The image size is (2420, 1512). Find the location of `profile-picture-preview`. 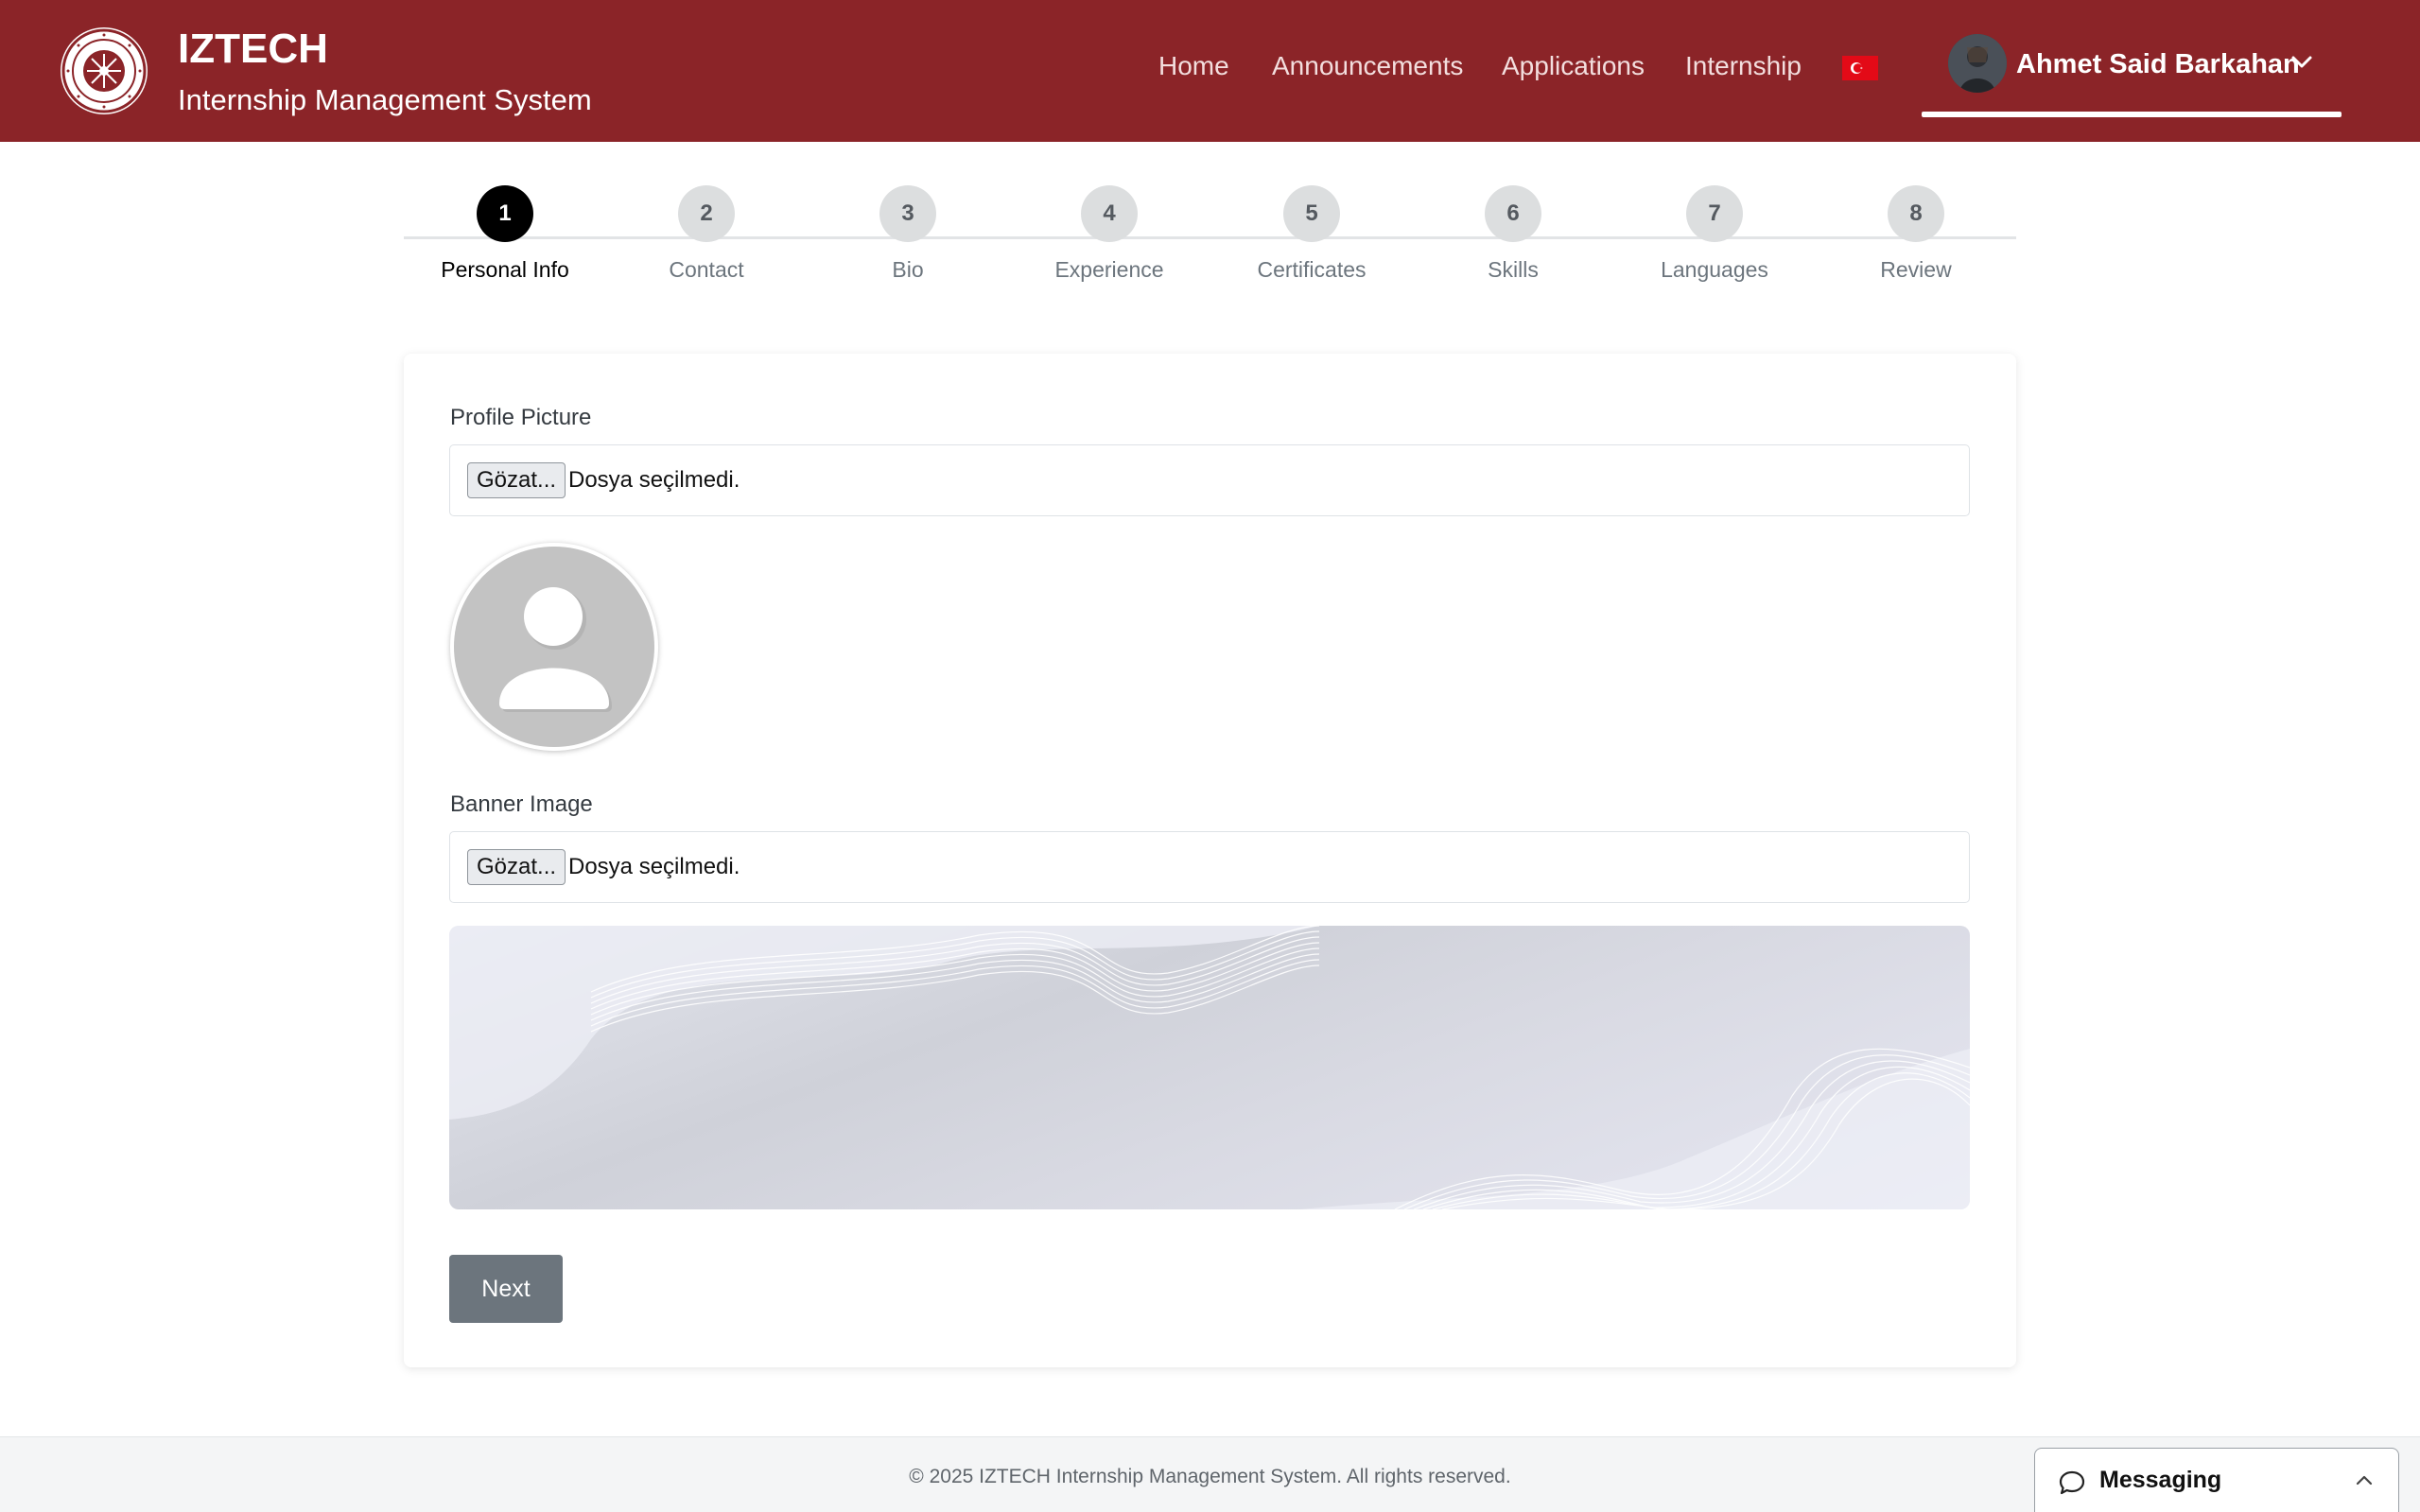

profile-picture-preview is located at coordinates (554, 647).